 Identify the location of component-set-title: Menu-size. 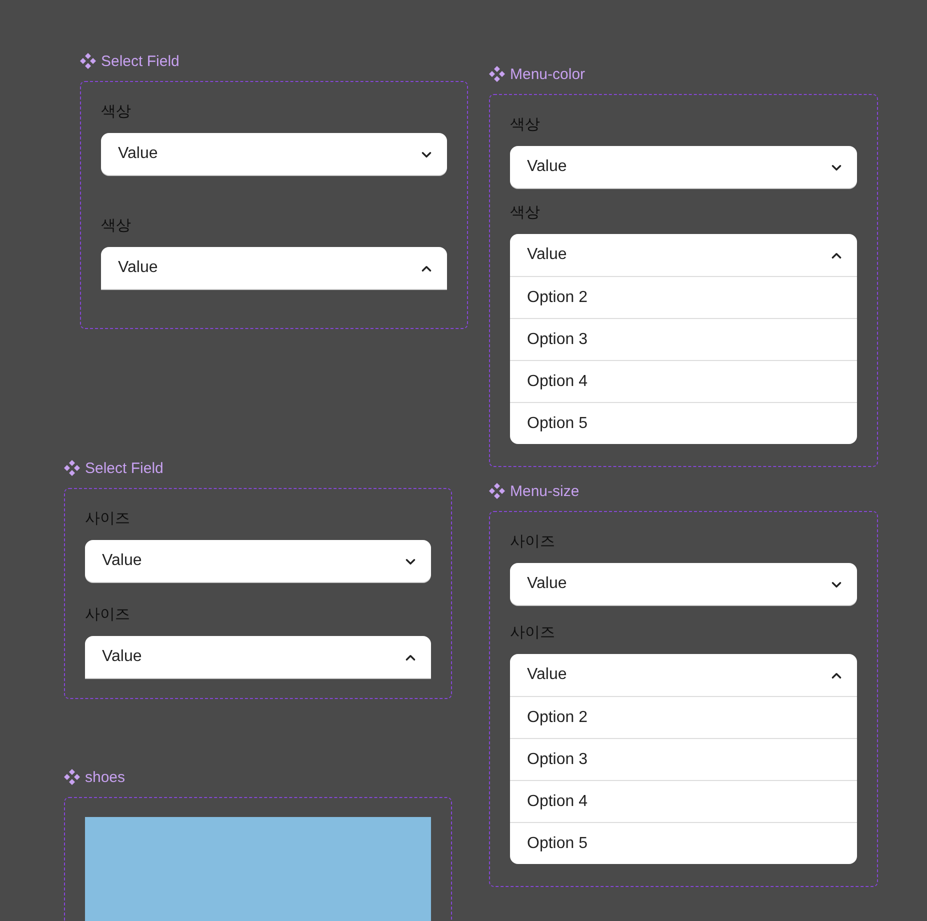
(545, 491).